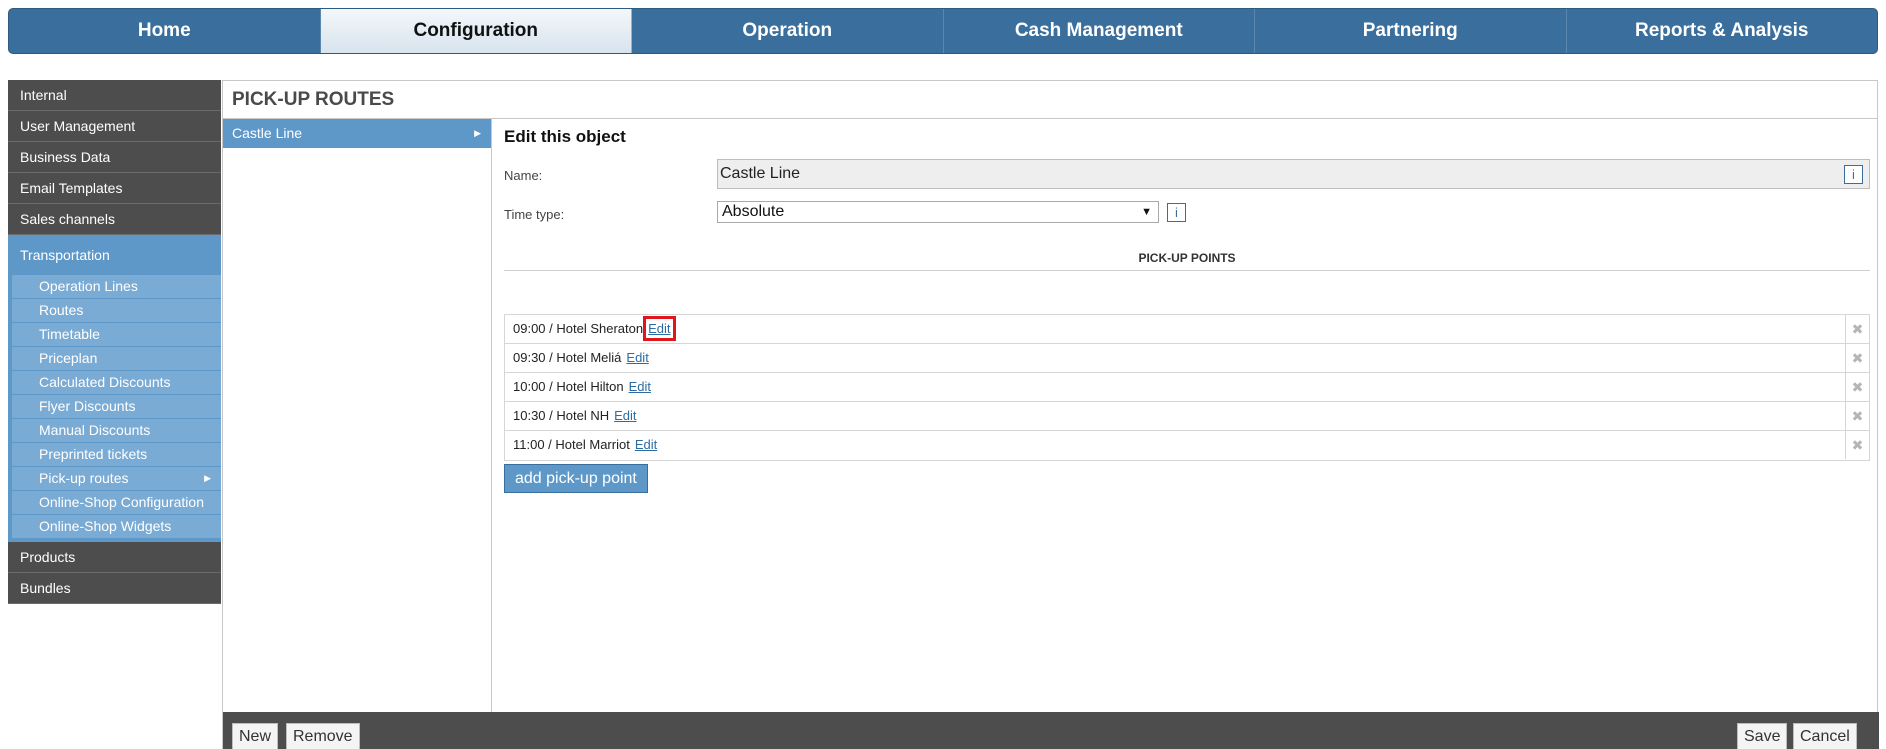 This screenshot has height=749, width=1886. I want to click on divider, so click(1187, 270).